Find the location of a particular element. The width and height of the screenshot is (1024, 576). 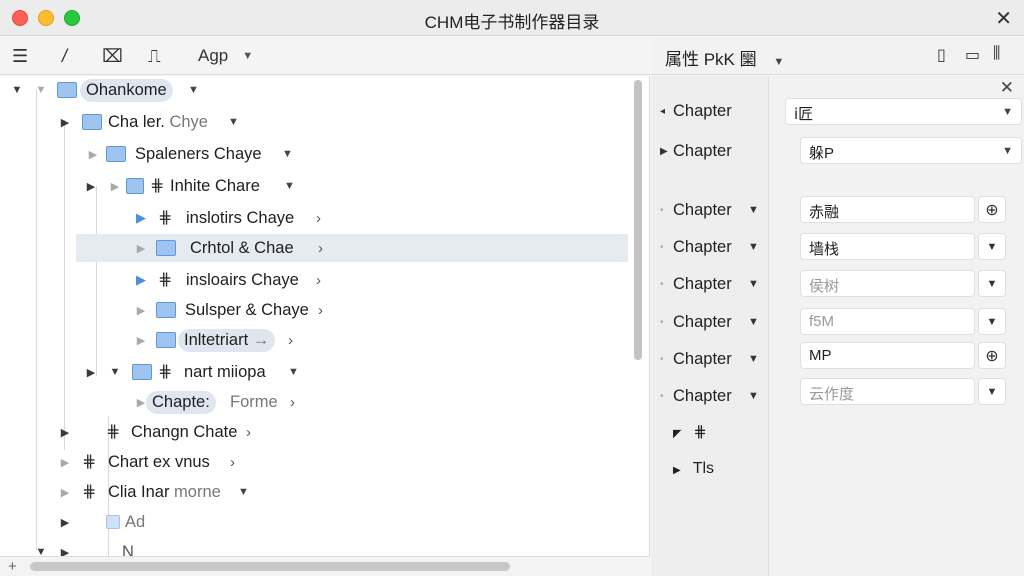

tree-node: ▶ ⋕ insloairs Chaye › is located at coordinates (315, 280).